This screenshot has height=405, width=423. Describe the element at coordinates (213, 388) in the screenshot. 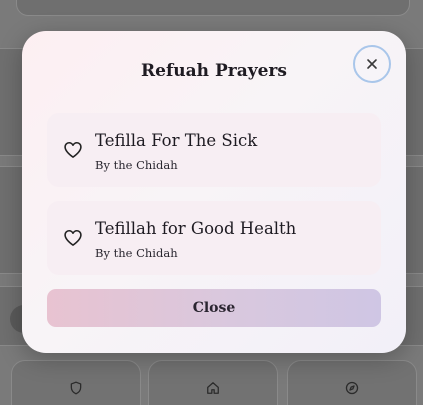

I see `home-icon` at that location.